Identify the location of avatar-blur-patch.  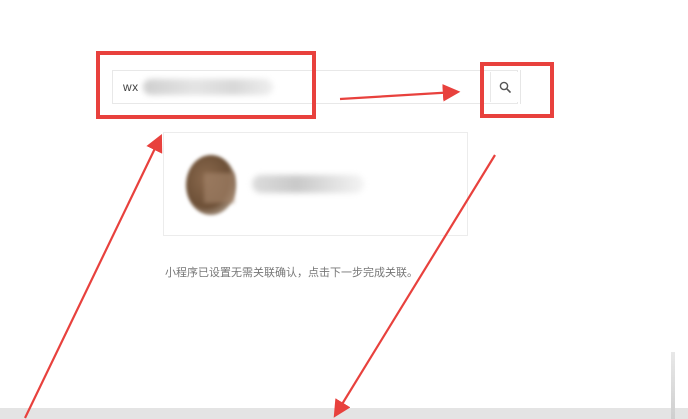
(219, 188).